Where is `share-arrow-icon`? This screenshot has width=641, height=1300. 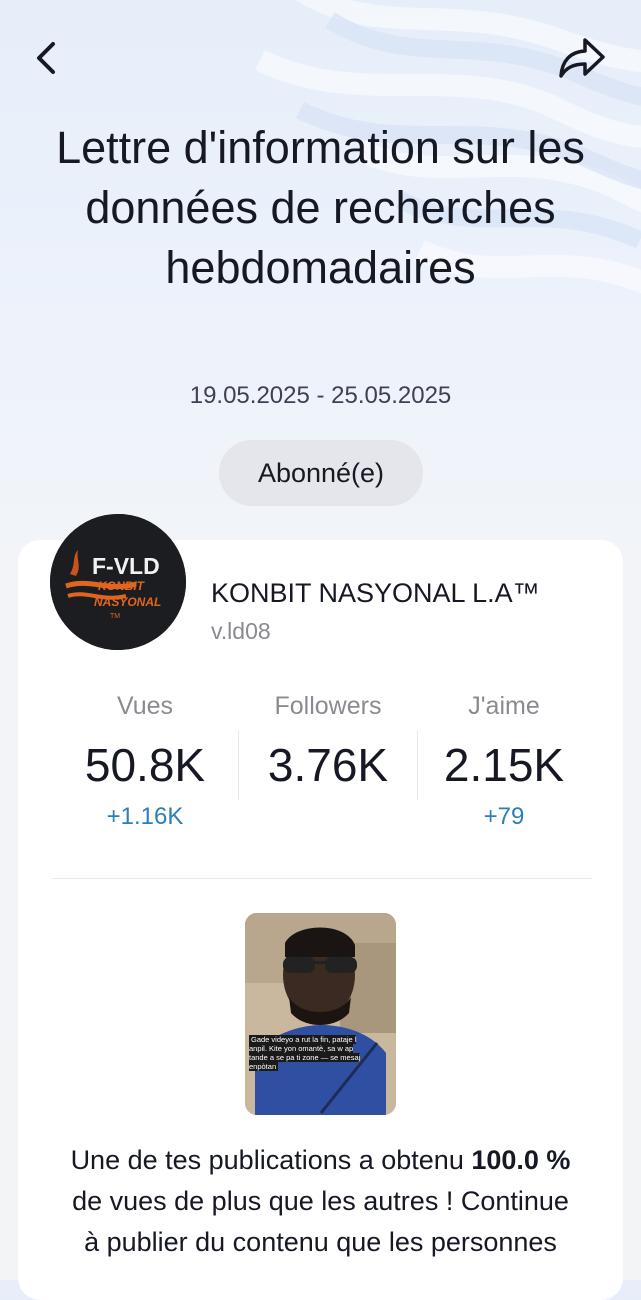
share-arrow-icon is located at coordinates (582, 58).